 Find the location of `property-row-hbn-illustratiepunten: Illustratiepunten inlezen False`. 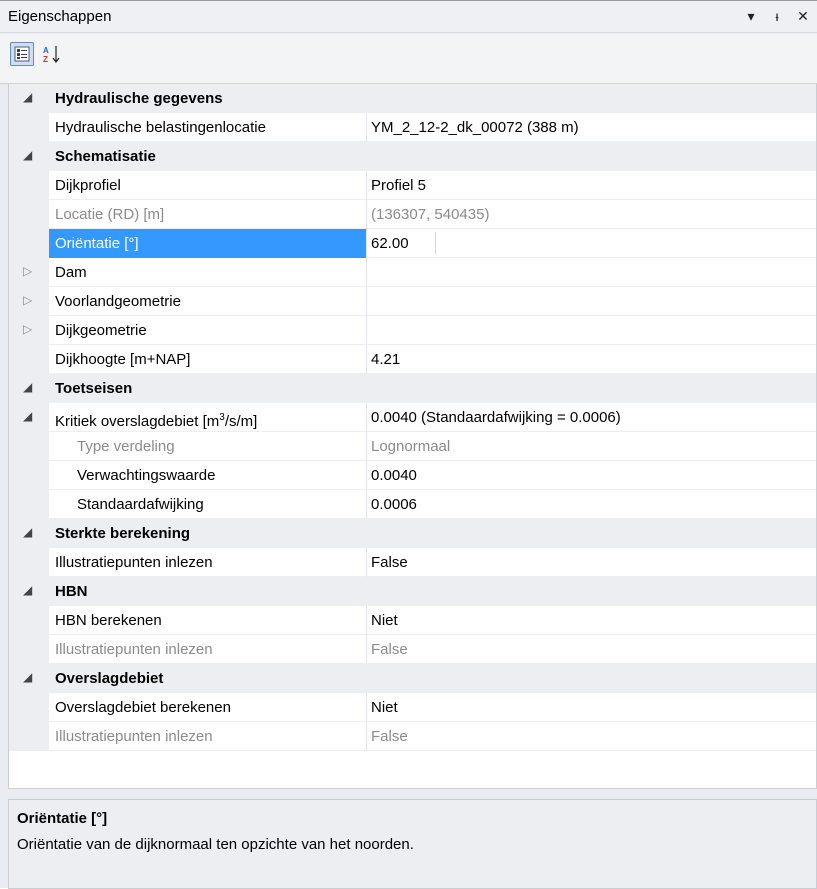

property-row-hbn-illustratiepunten: Illustratiepunten inlezen False is located at coordinates (412, 649).